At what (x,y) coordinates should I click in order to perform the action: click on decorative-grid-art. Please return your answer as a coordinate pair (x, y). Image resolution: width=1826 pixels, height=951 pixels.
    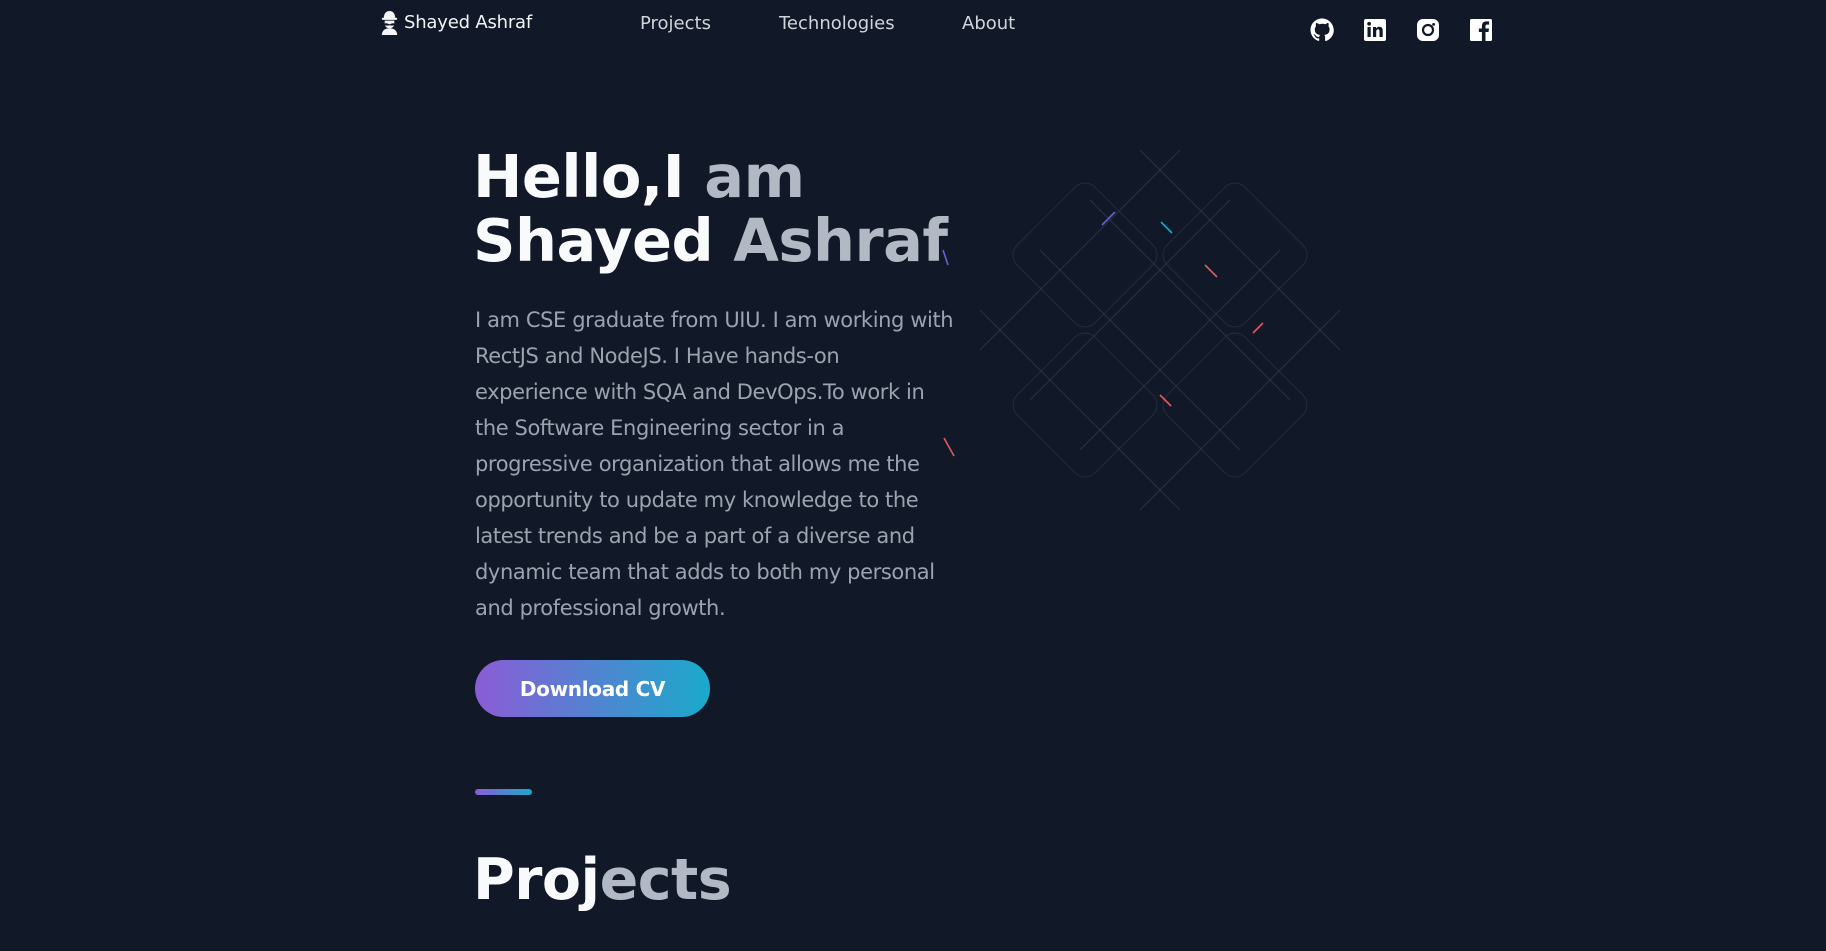
    Looking at the image, I should click on (1141, 330).